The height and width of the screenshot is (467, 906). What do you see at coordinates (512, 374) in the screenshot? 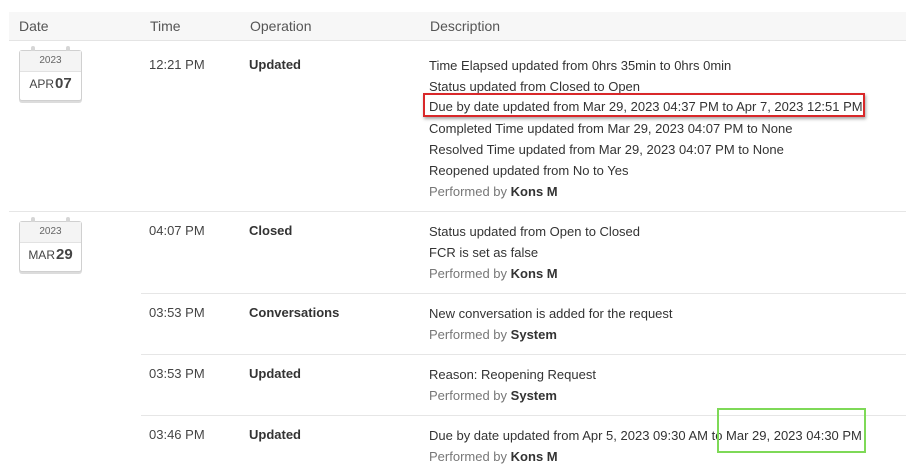
I see `description-line: Reason: Reopening Request` at bounding box center [512, 374].